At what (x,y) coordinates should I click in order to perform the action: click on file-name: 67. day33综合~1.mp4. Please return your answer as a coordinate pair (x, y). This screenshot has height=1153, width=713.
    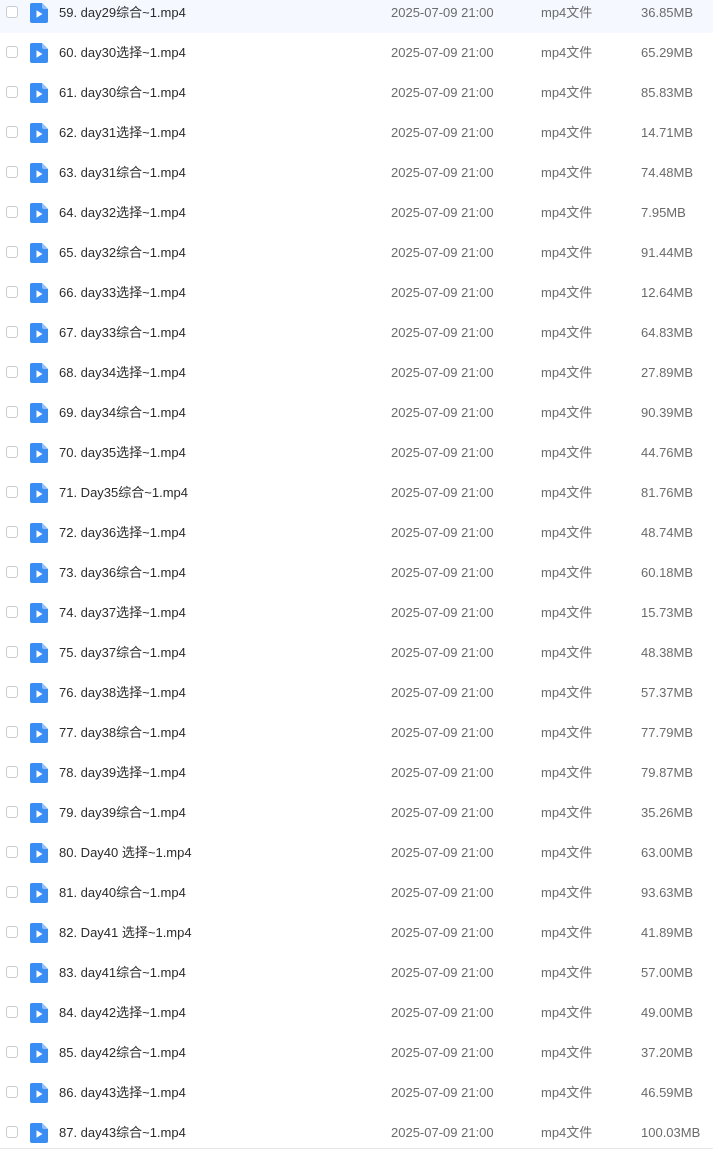
    Looking at the image, I should click on (122, 333).